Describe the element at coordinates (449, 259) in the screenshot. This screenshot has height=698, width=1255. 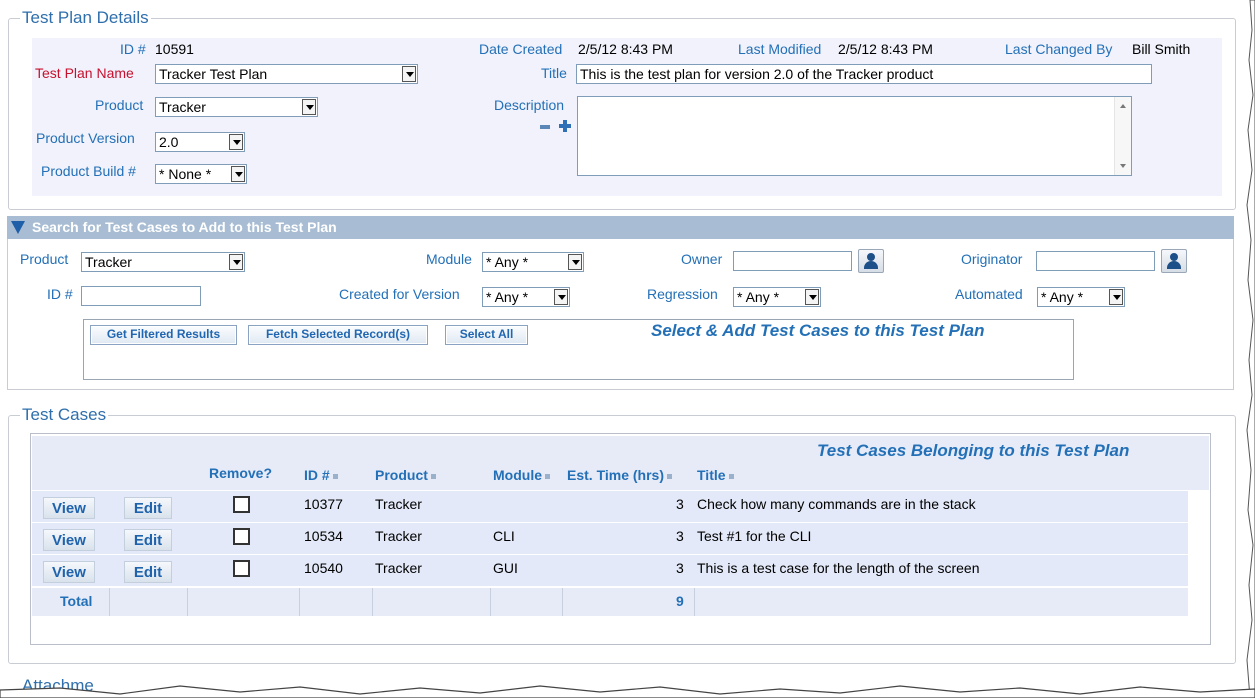
I see `module-label: Module` at that location.